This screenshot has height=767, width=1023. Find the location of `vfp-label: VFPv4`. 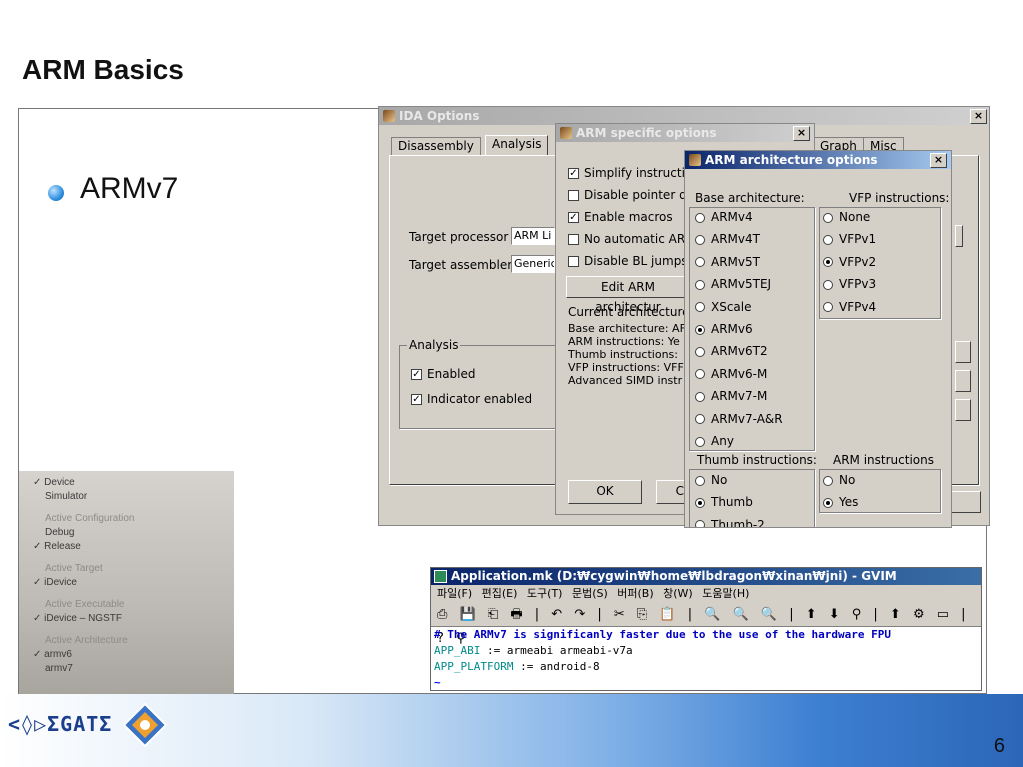

vfp-label: VFPv4 is located at coordinates (858, 306).